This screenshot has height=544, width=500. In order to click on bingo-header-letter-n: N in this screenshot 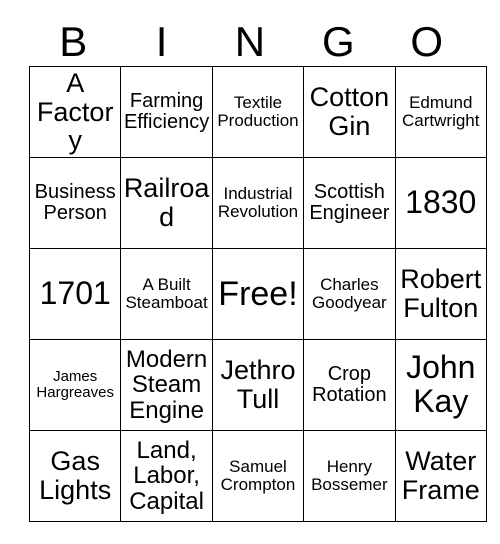, I will do `click(250, 41)`.